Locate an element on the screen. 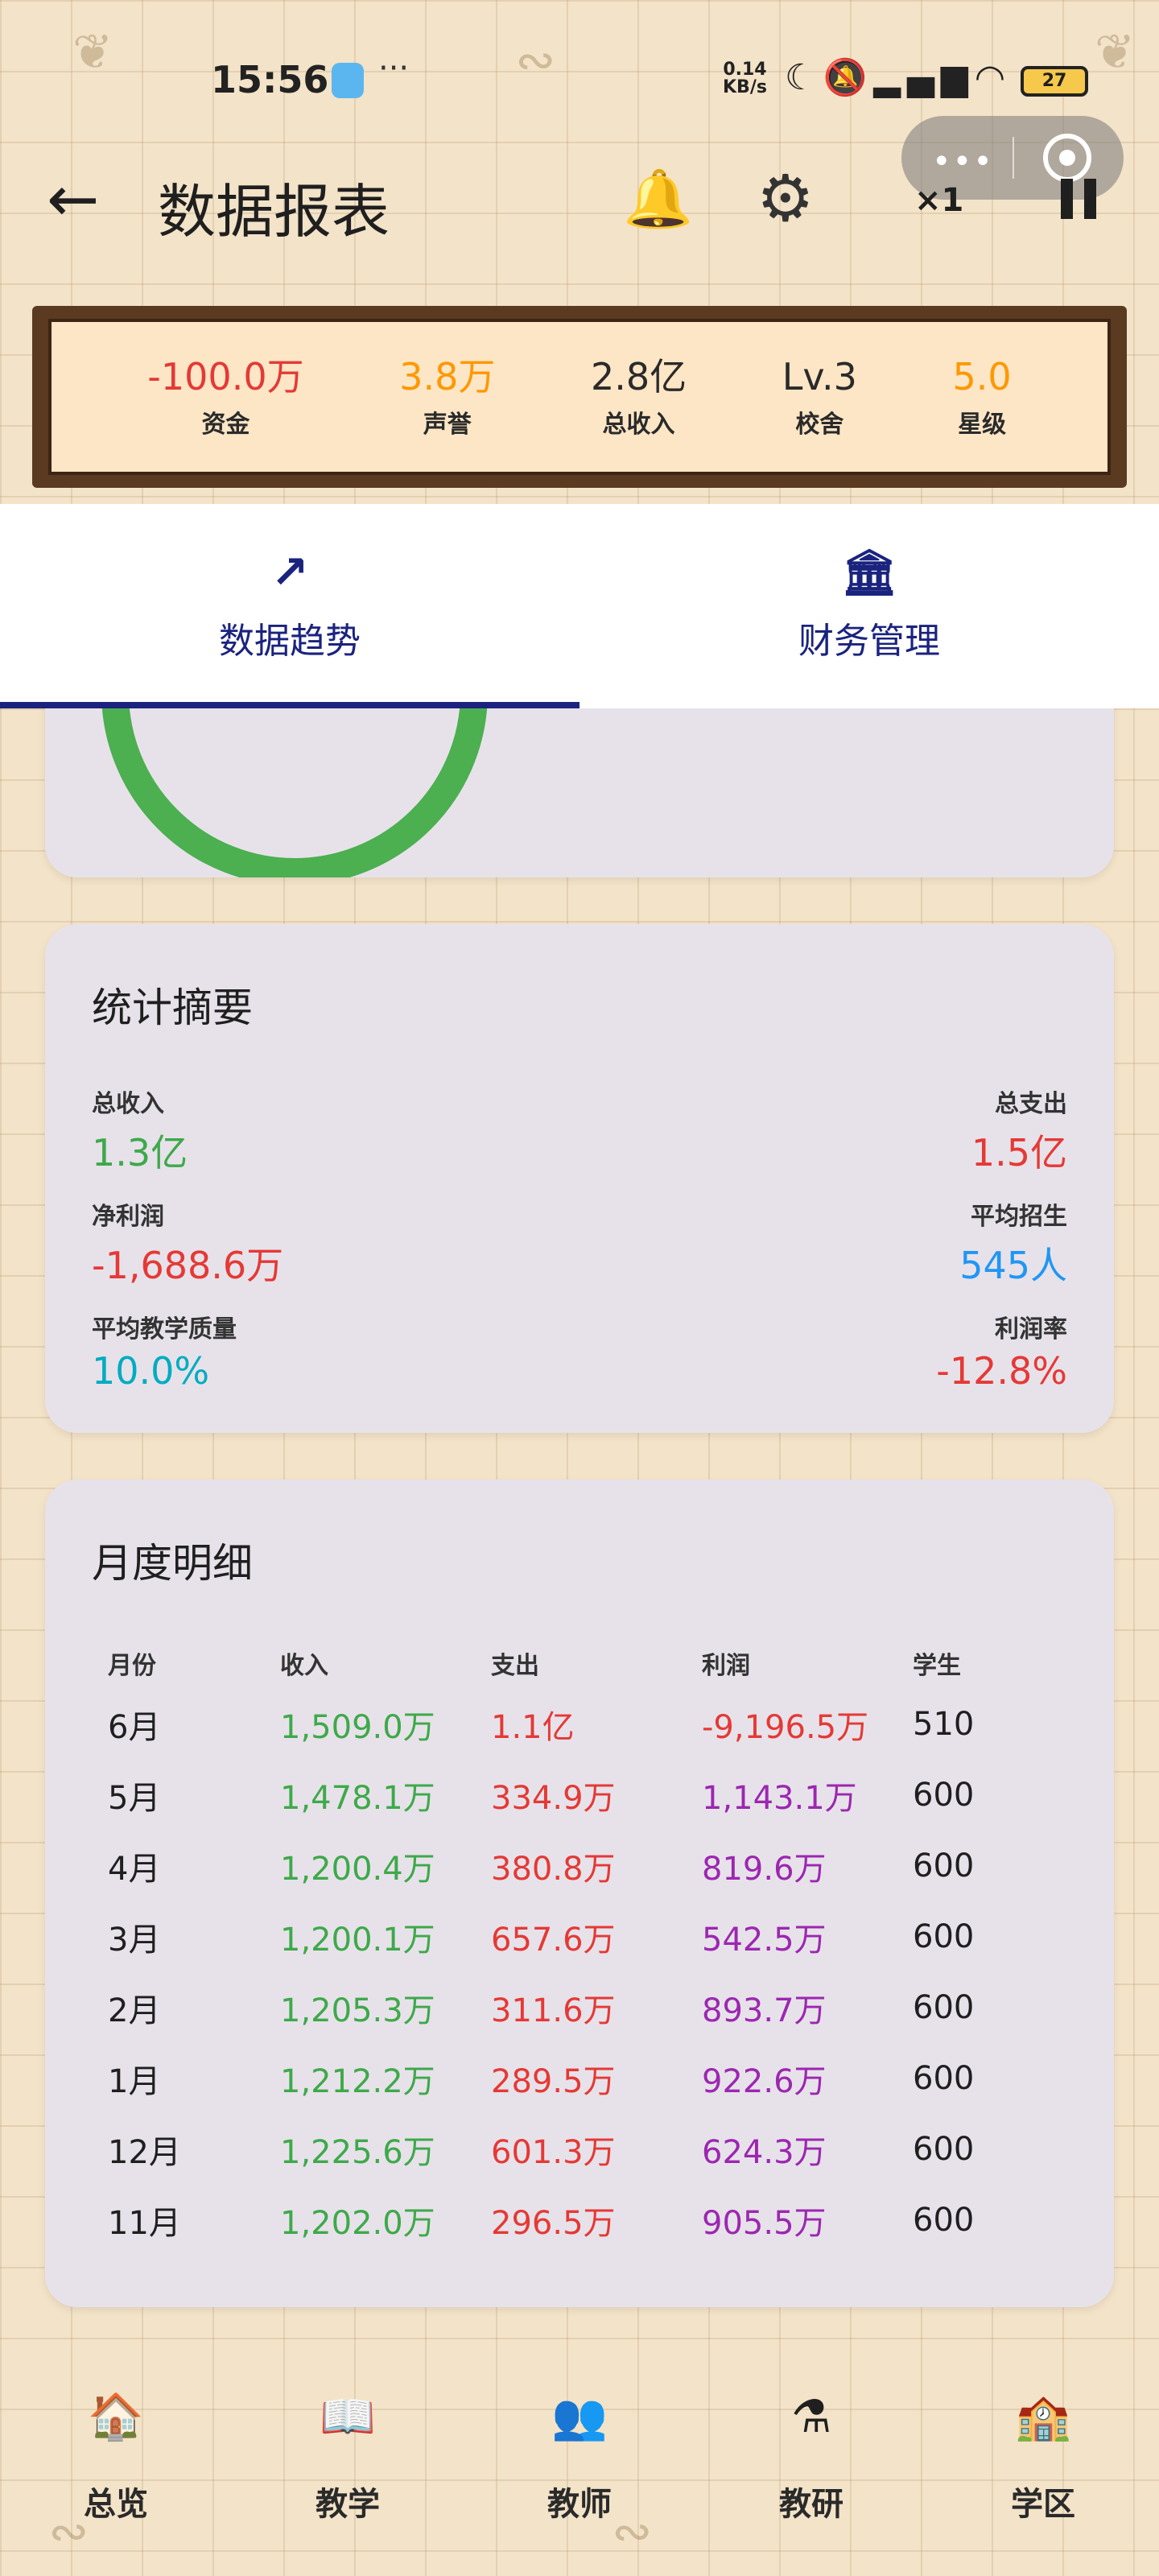 This screenshot has height=2576, width=1159. cell-month: 3月 is located at coordinates (134, 1940).